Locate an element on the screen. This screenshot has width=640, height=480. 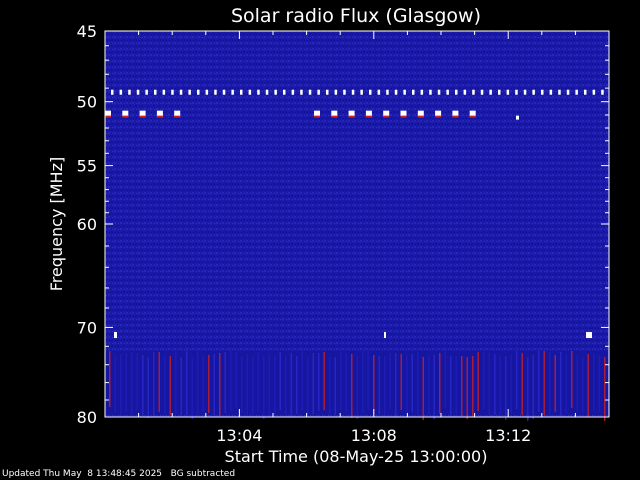
x-axis-label: Start Time (08-May-25 13:00:00) is located at coordinates (356, 456).